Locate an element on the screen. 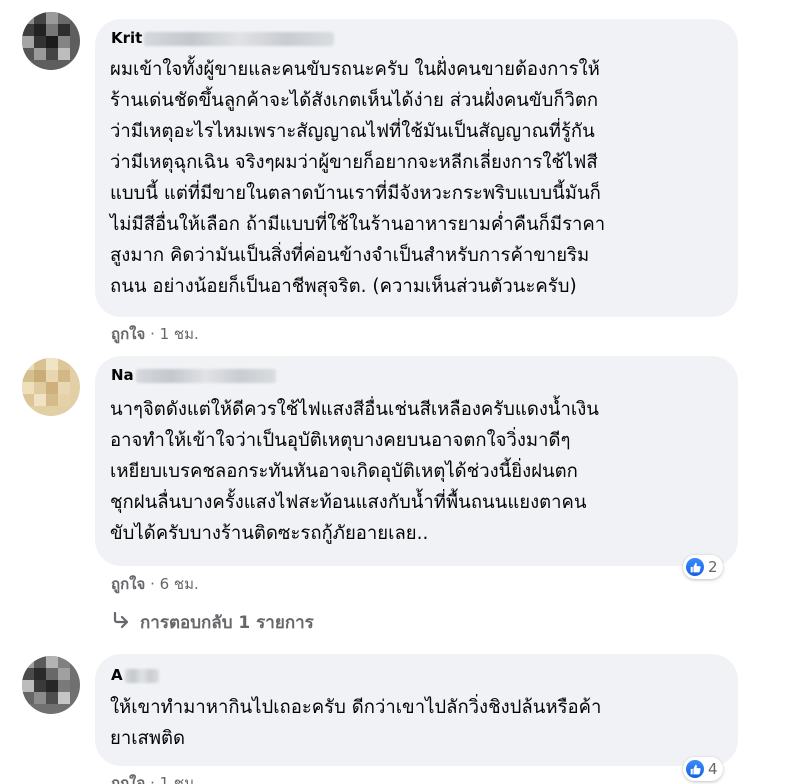 The height and width of the screenshot is (784, 800). timestamp: 6 ชม. is located at coordinates (179, 584).